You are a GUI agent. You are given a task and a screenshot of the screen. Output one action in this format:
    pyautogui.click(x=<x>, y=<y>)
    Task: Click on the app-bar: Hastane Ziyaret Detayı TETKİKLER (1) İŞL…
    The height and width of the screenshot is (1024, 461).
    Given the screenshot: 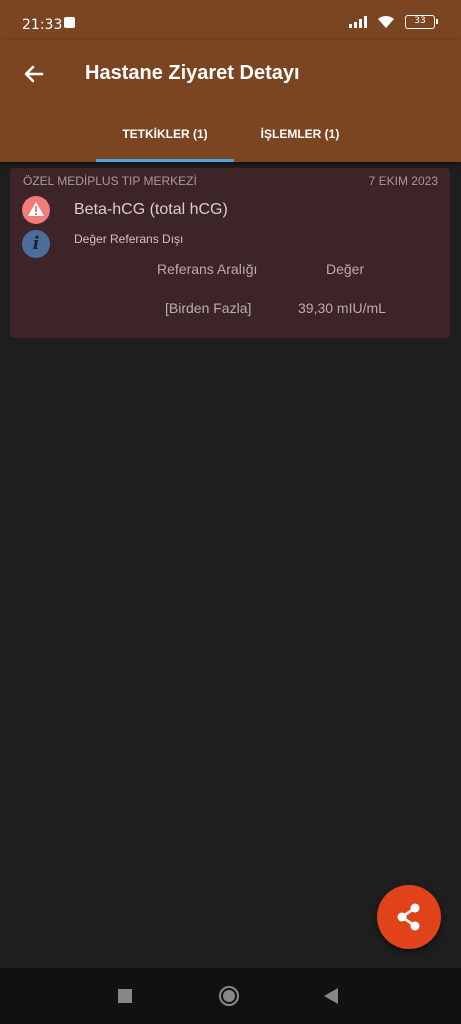 What is the action you would take?
    pyautogui.click(x=230, y=101)
    